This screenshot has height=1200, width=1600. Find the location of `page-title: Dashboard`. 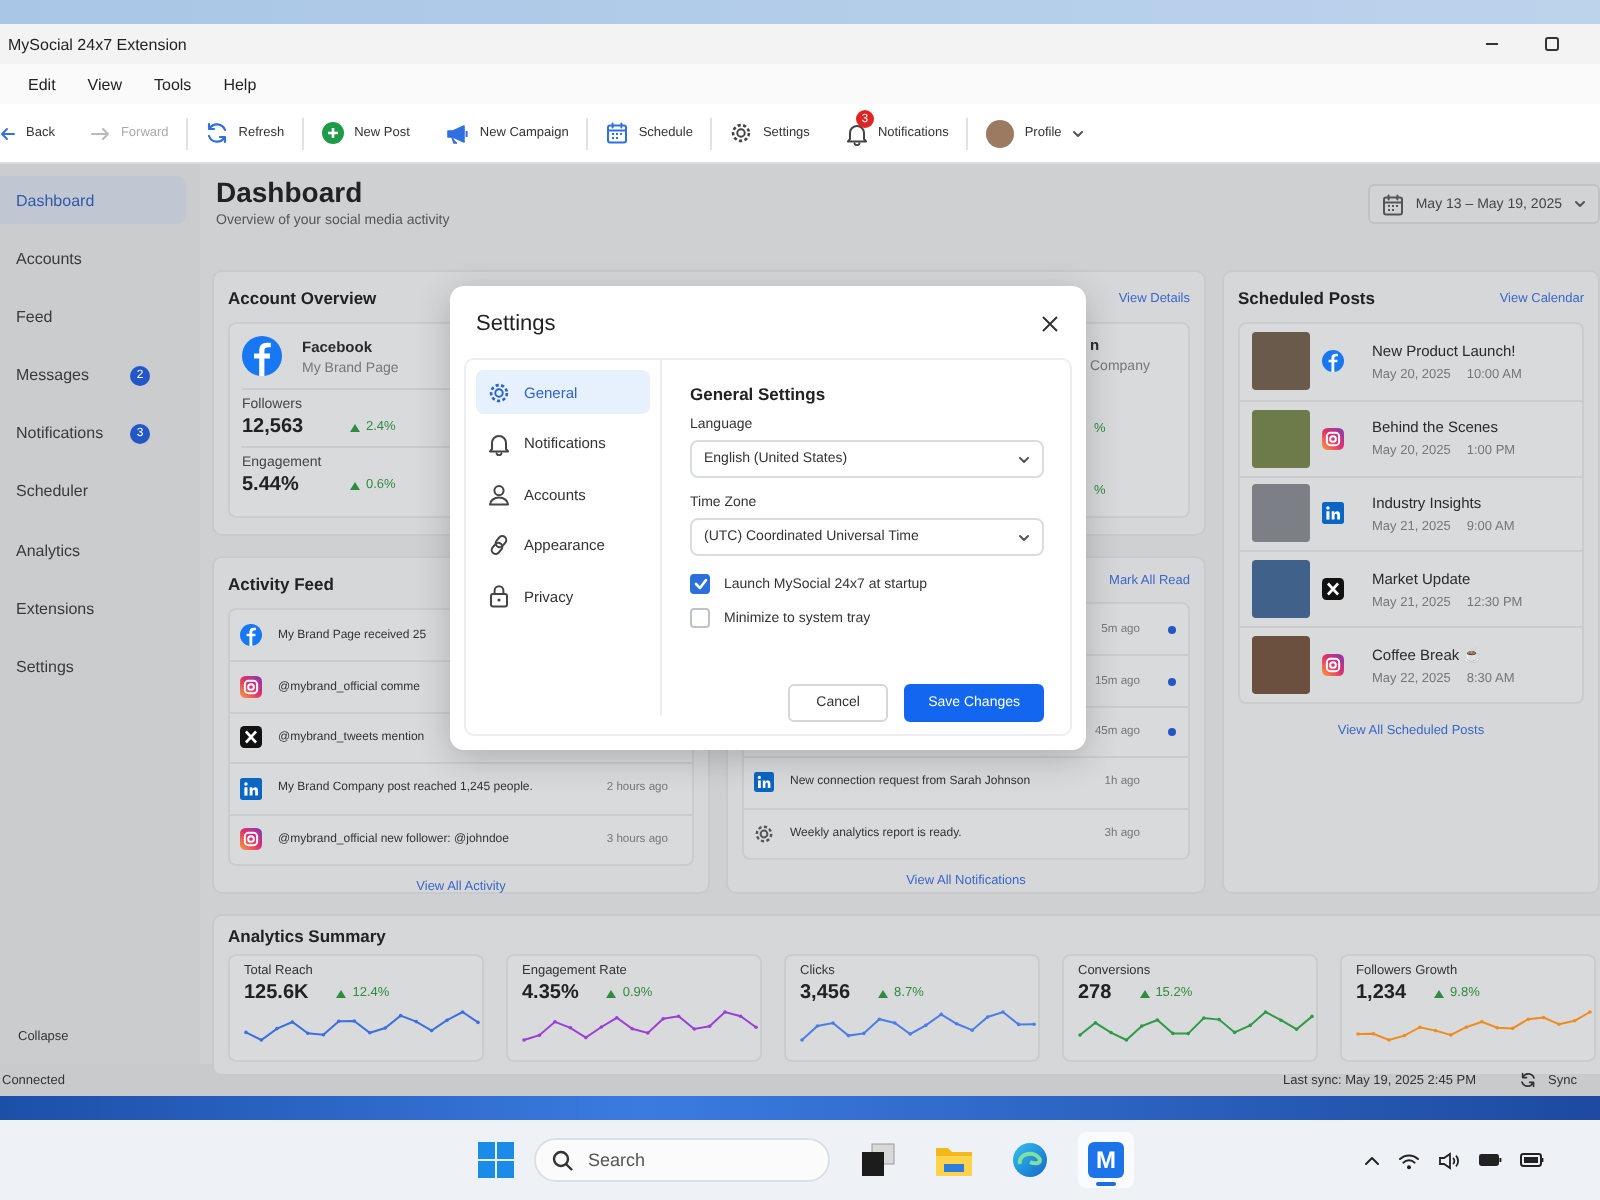

page-title: Dashboard is located at coordinates (290, 192).